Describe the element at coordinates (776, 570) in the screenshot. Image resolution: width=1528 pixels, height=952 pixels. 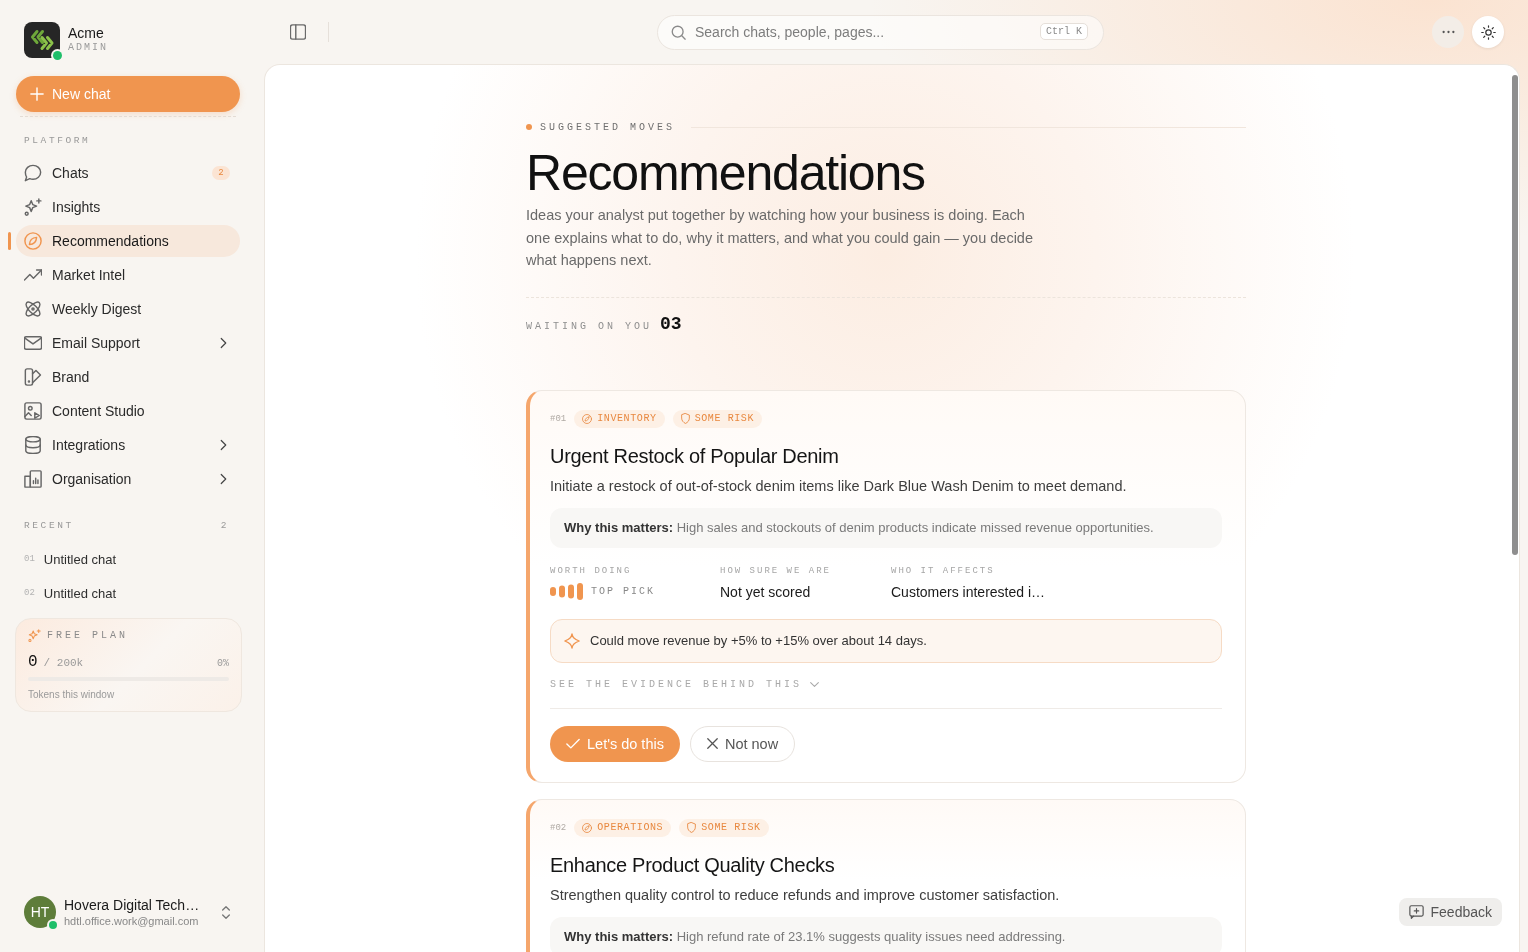
I see `stat-label: HOW SURE WE ARE` at that location.